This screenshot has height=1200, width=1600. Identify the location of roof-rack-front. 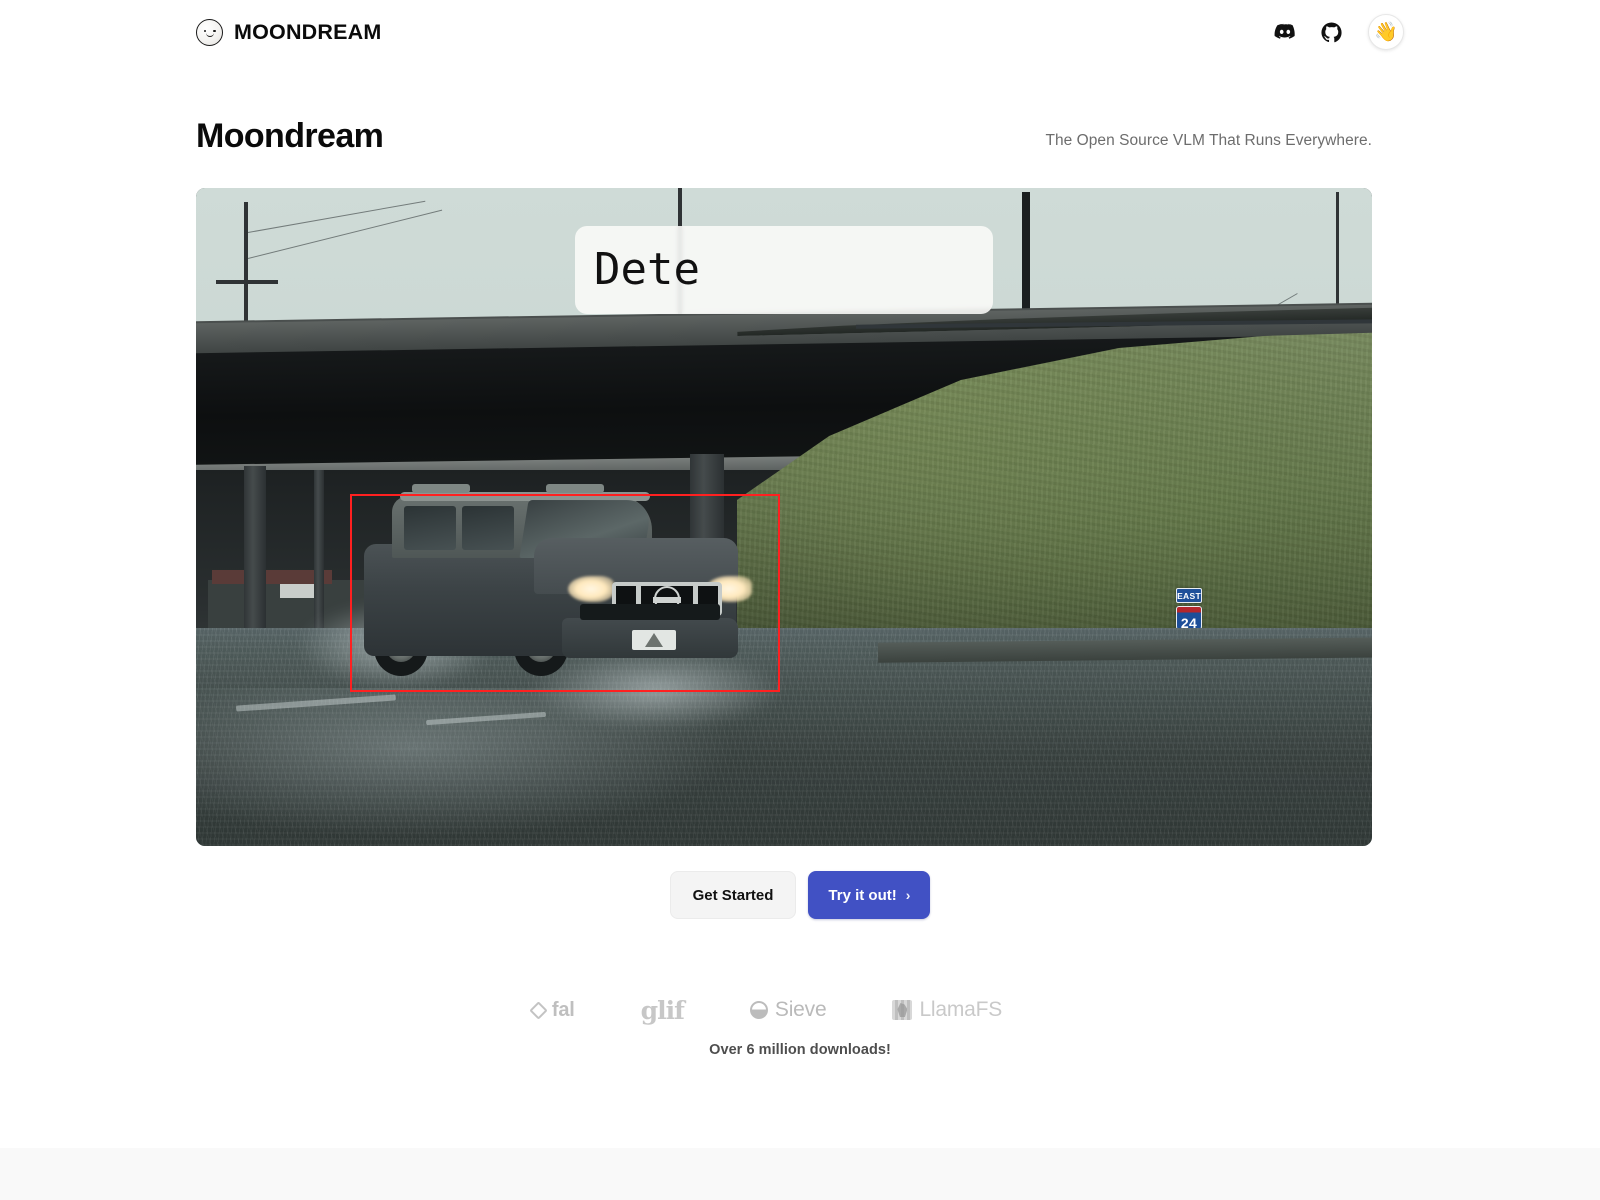
(441, 488).